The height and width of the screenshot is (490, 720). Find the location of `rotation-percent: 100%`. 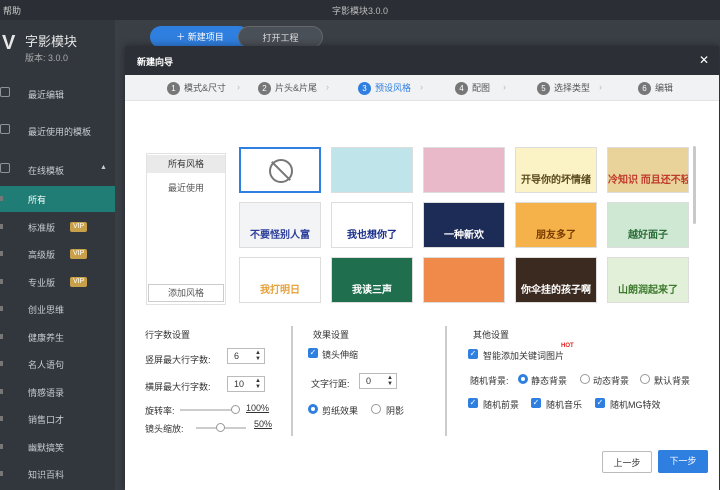

rotation-percent: 100% is located at coordinates (258, 408).